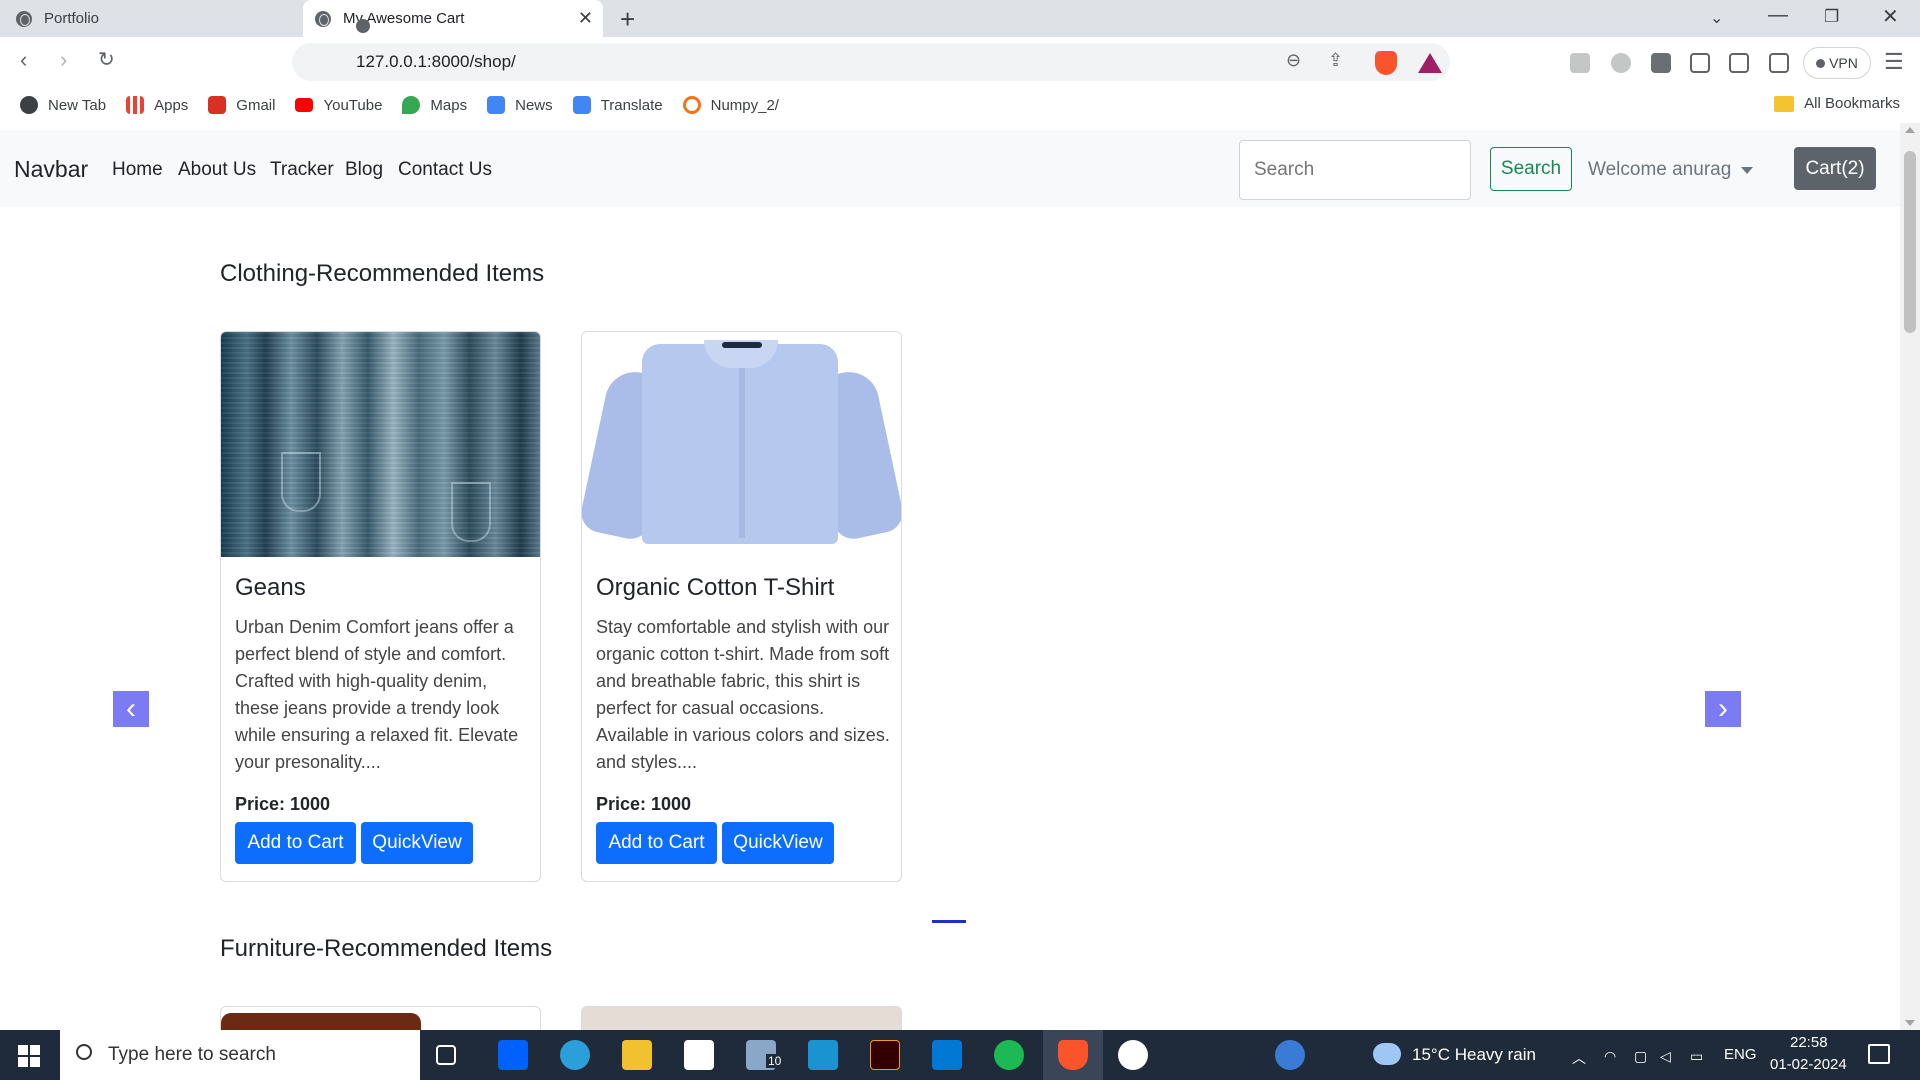 This screenshot has width=1920, height=1080. Describe the element at coordinates (241, 105) in the screenshot. I see `bookmark-gmail: Gmail` at that location.